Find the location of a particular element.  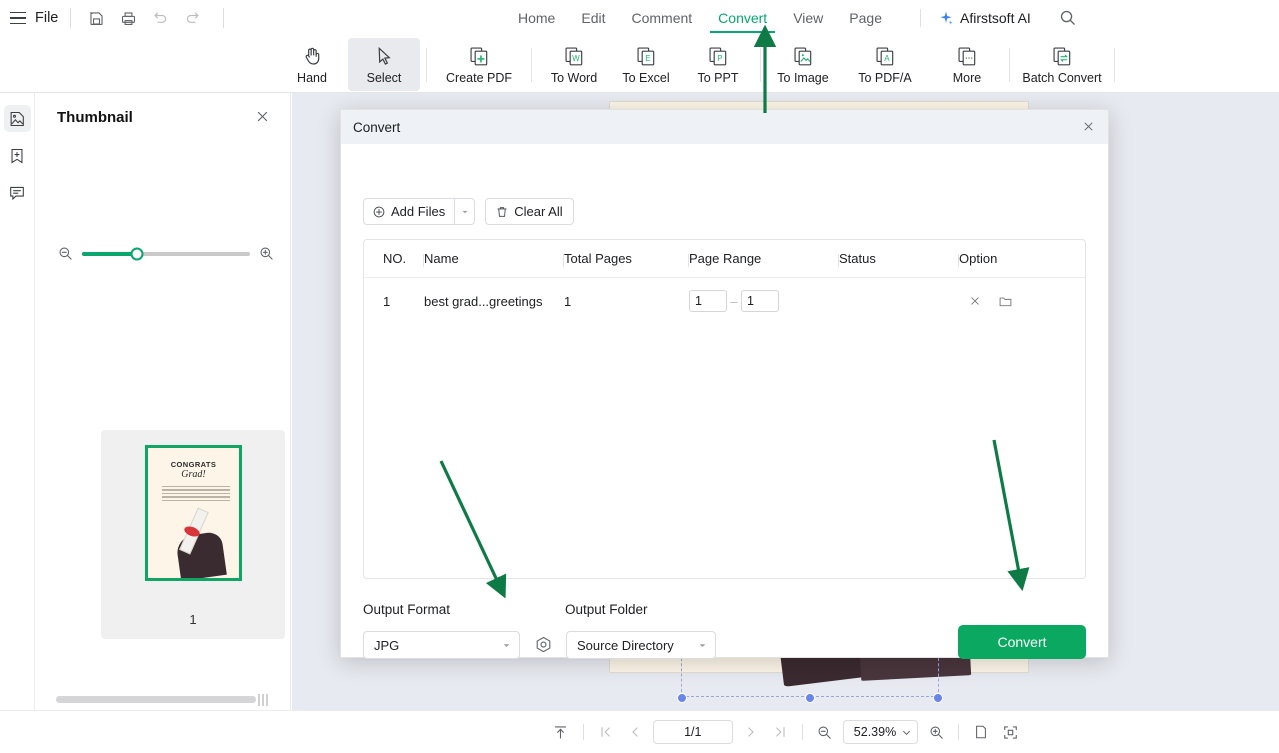

ribbon-batch-convert: Batch Convert is located at coordinates (1062, 64).